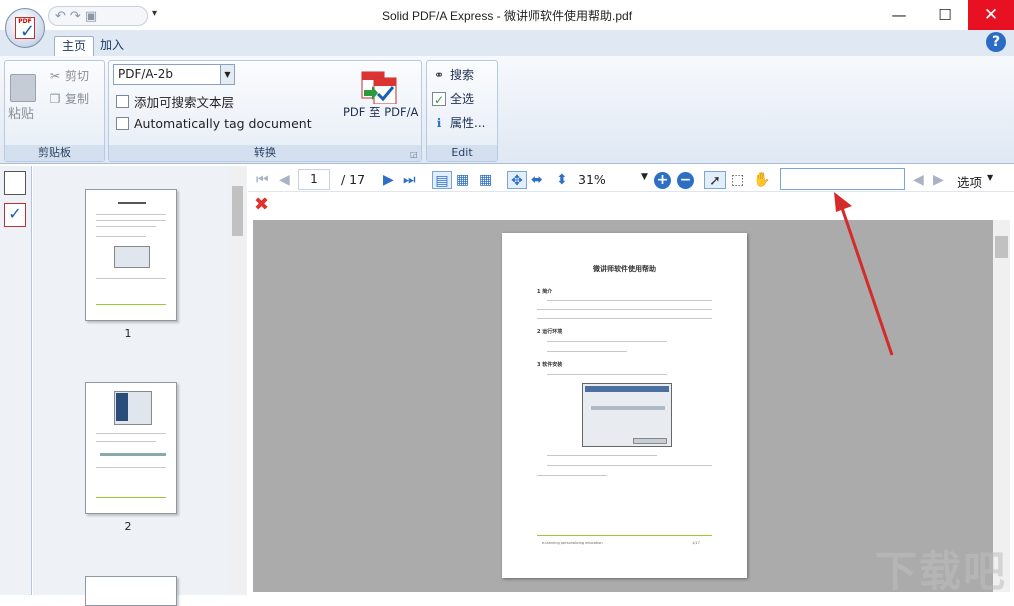  I want to click on add-text-layer-label: 添加可搜索文本层, so click(184, 102).